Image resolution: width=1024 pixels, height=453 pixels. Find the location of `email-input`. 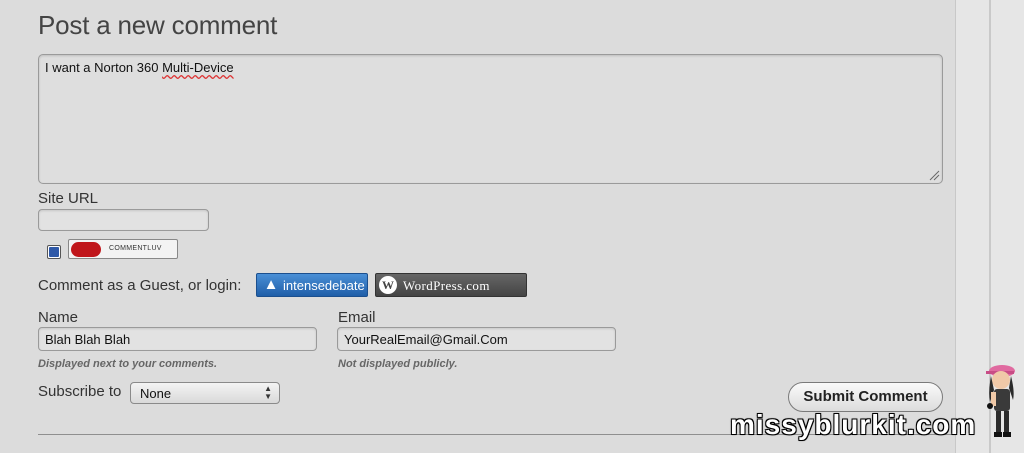

email-input is located at coordinates (476, 339).